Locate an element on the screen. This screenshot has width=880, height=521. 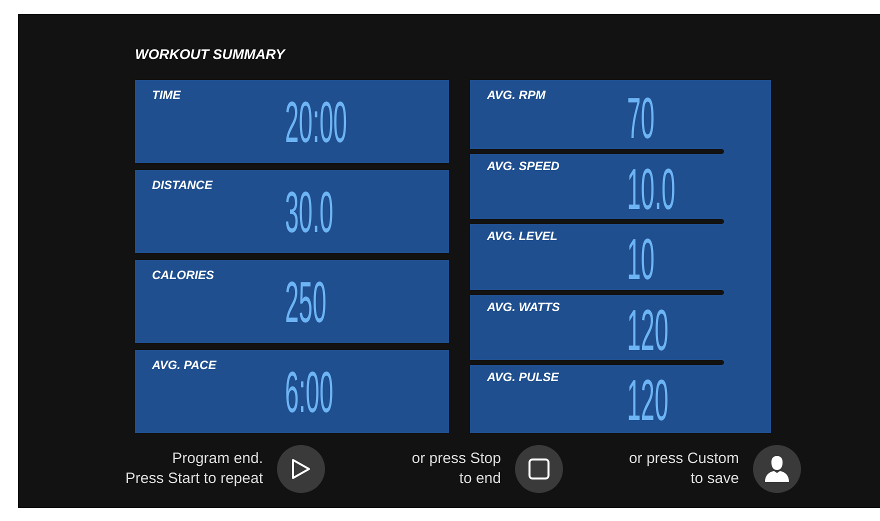
stat-label: CALORIES is located at coordinates (183, 275).